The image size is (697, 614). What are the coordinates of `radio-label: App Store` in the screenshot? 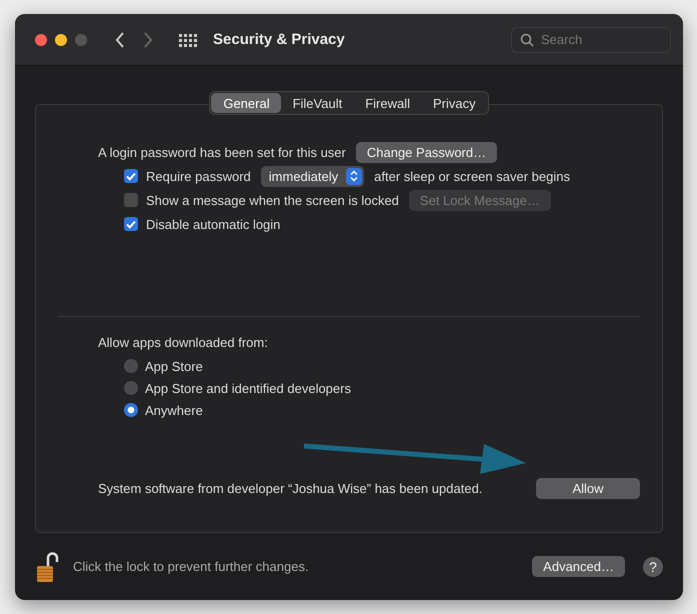 It's located at (174, 366).